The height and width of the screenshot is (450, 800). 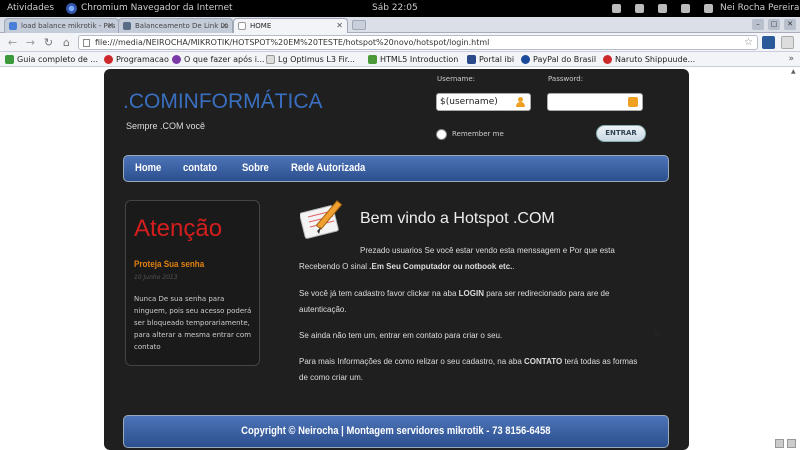 I want to click on nav-contato: contato, so click(x=200, y=168).